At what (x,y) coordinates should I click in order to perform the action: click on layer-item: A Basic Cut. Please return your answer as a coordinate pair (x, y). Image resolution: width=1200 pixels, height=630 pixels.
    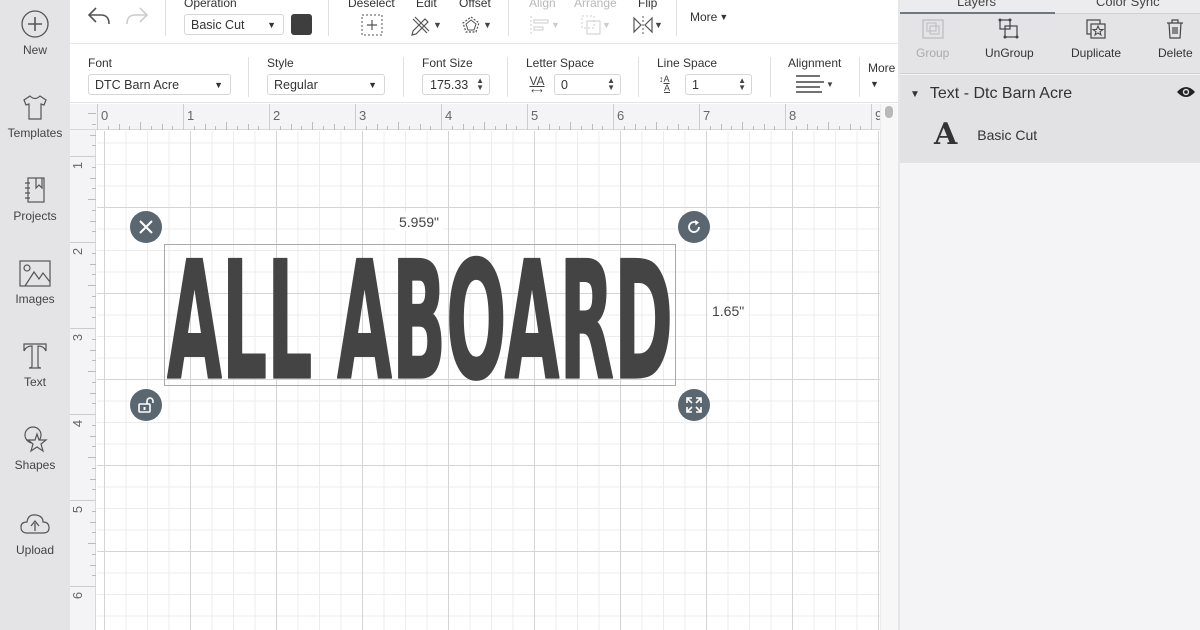
    Looking at the image, I should click on (1064, 135).